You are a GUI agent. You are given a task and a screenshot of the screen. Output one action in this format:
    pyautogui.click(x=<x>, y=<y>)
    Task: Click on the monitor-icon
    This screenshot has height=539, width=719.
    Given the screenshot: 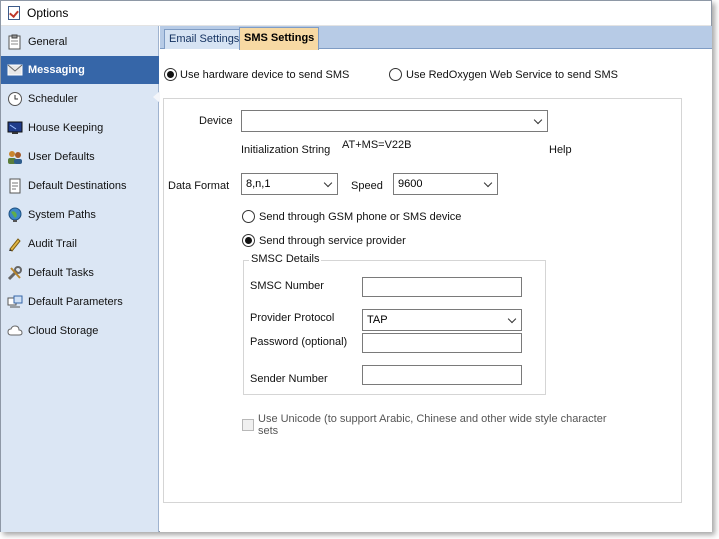 What is the action you would take?
    pyautogui.click(x=15, y=128)
    